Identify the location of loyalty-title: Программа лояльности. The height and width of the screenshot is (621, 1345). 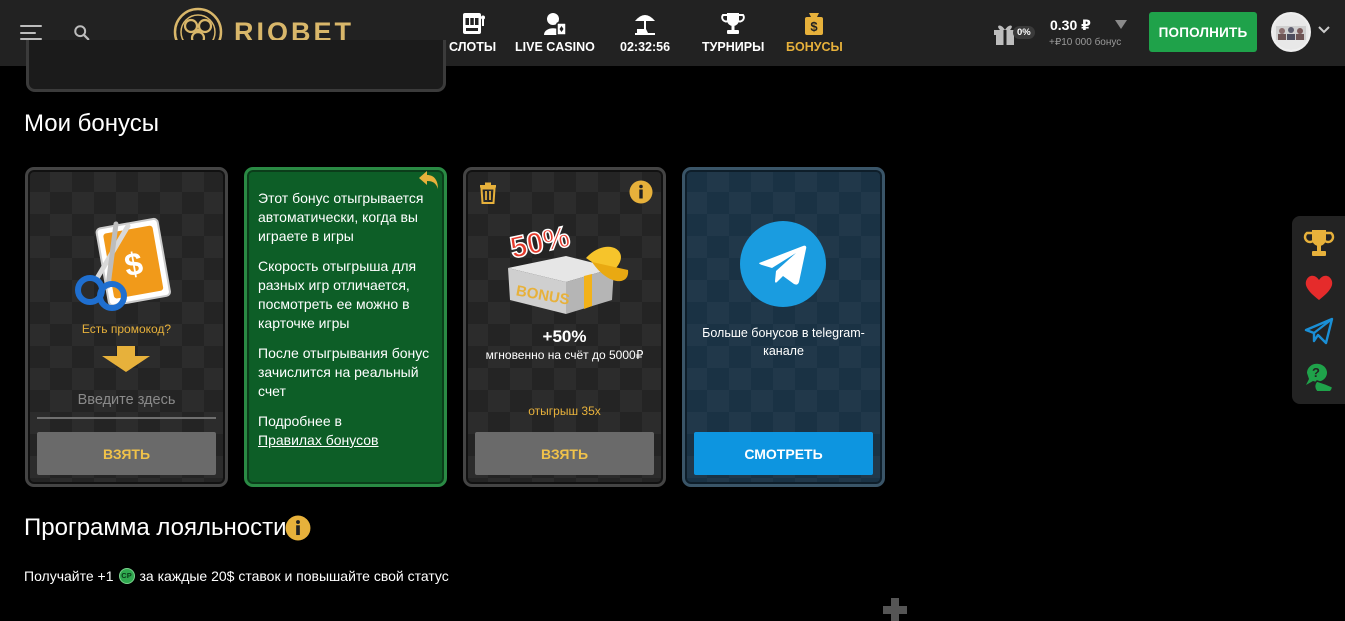
(155, 527).